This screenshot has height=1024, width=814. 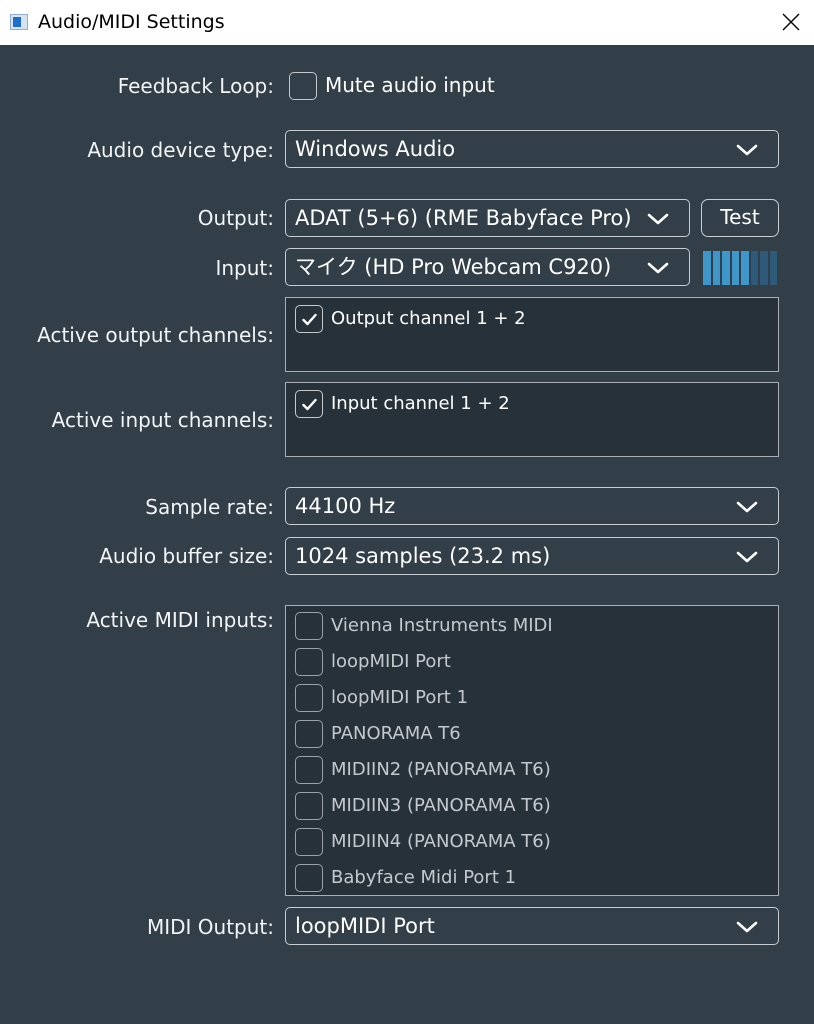 What do you see at coordinates (532, 149) in the screenshot?
I see `audio-device-type-dropdown: Windows Audio` at bounding box center [532, 149].